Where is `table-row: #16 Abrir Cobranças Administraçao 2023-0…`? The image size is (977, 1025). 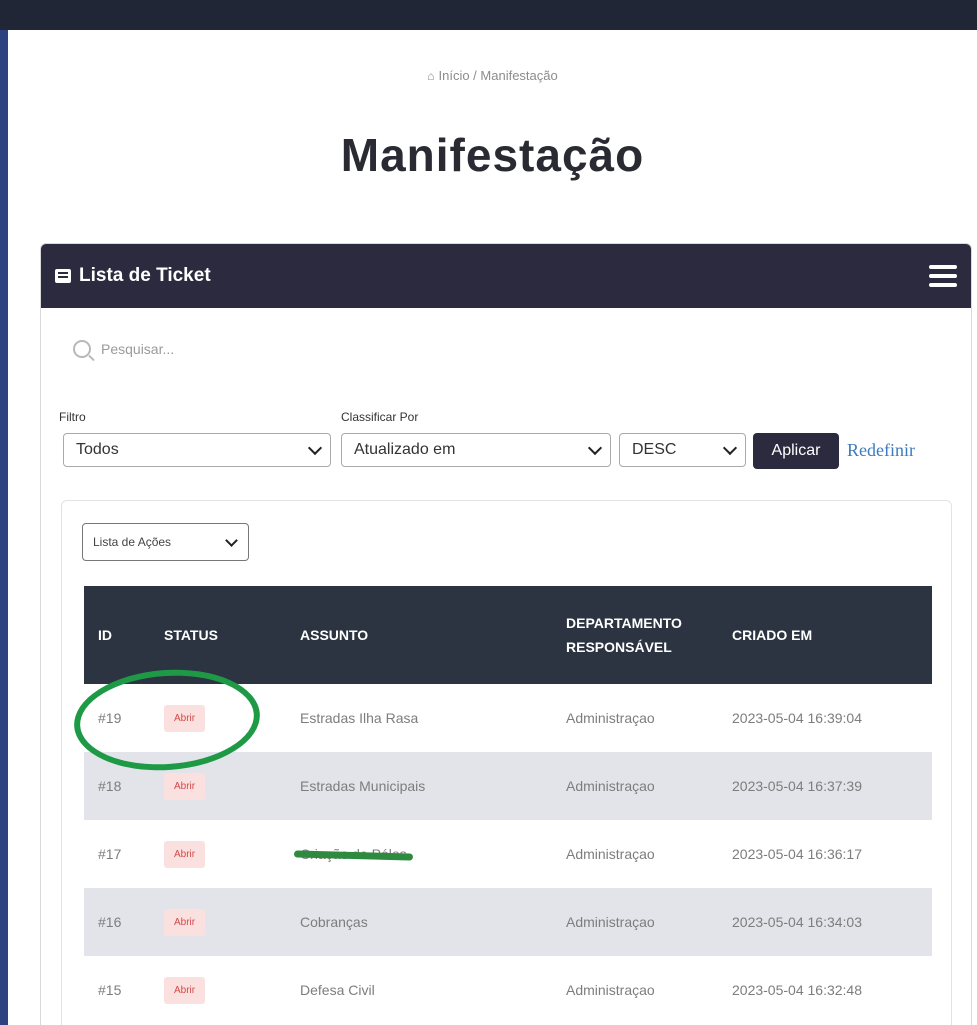 table-row: #16 Abrir Cobranças Administraçao 2023-0… is located at coordinates (508, 922).